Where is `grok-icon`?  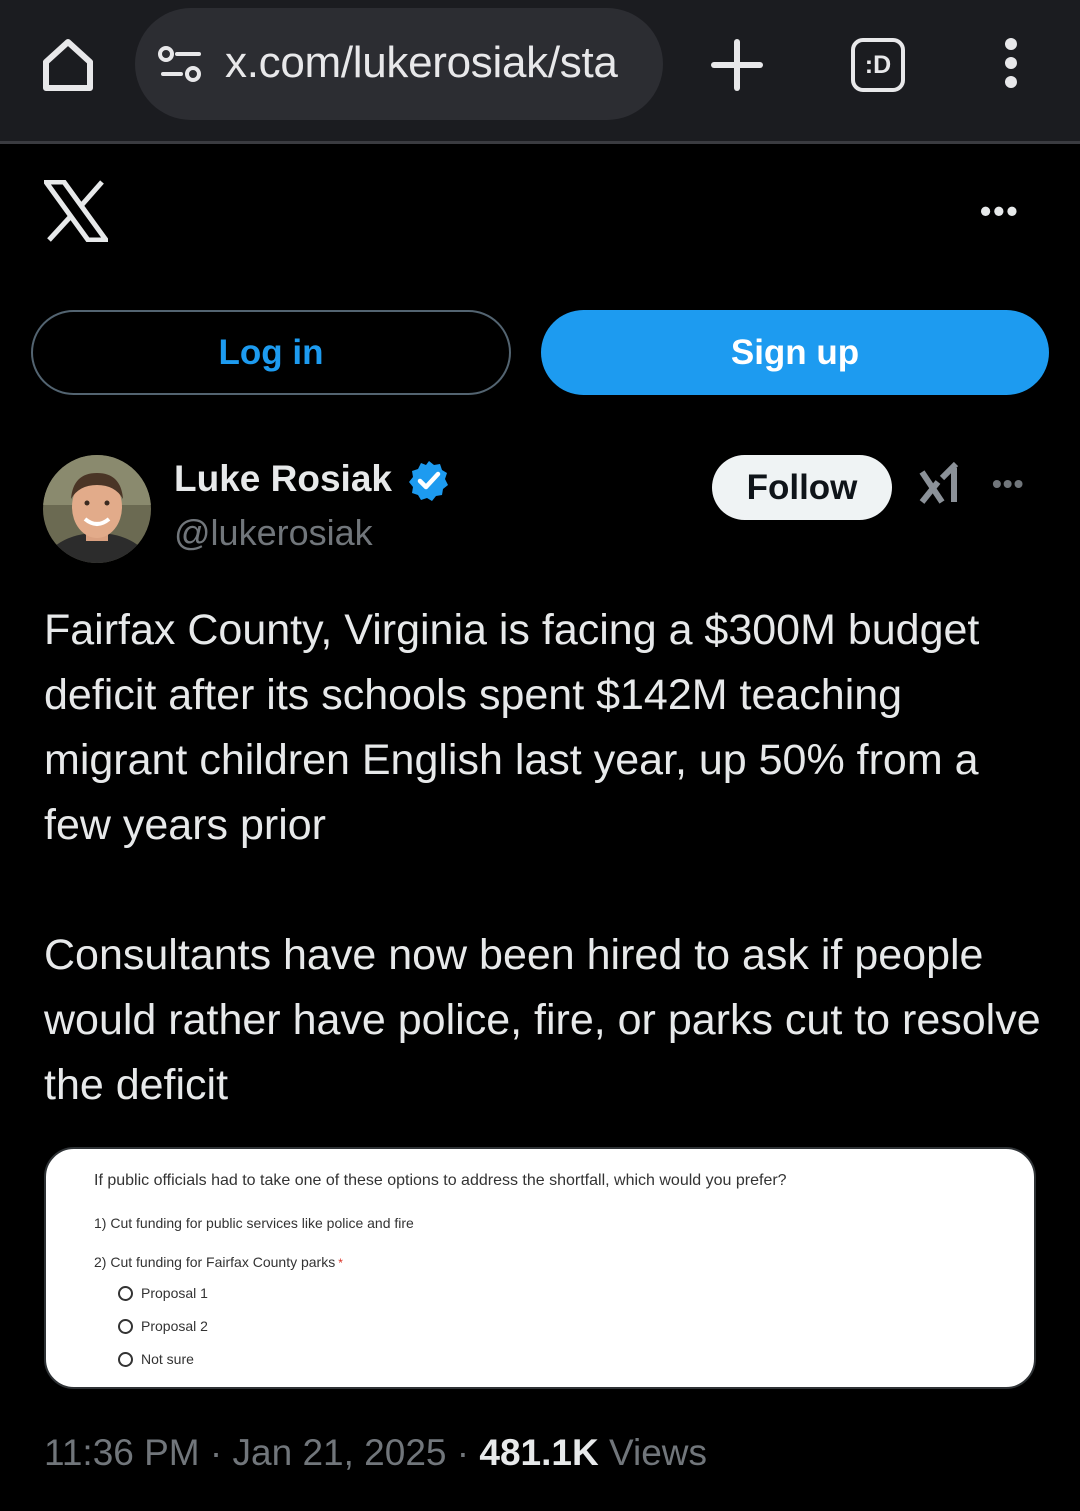 grok-icon is located at coordinates (940, 483).